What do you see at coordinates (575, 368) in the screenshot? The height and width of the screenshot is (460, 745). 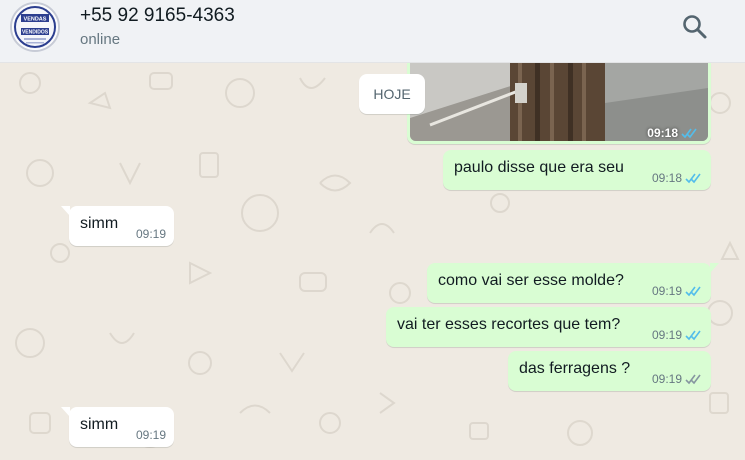 I see `message-text: das ferragens ?` at bounding box center [575, 368].